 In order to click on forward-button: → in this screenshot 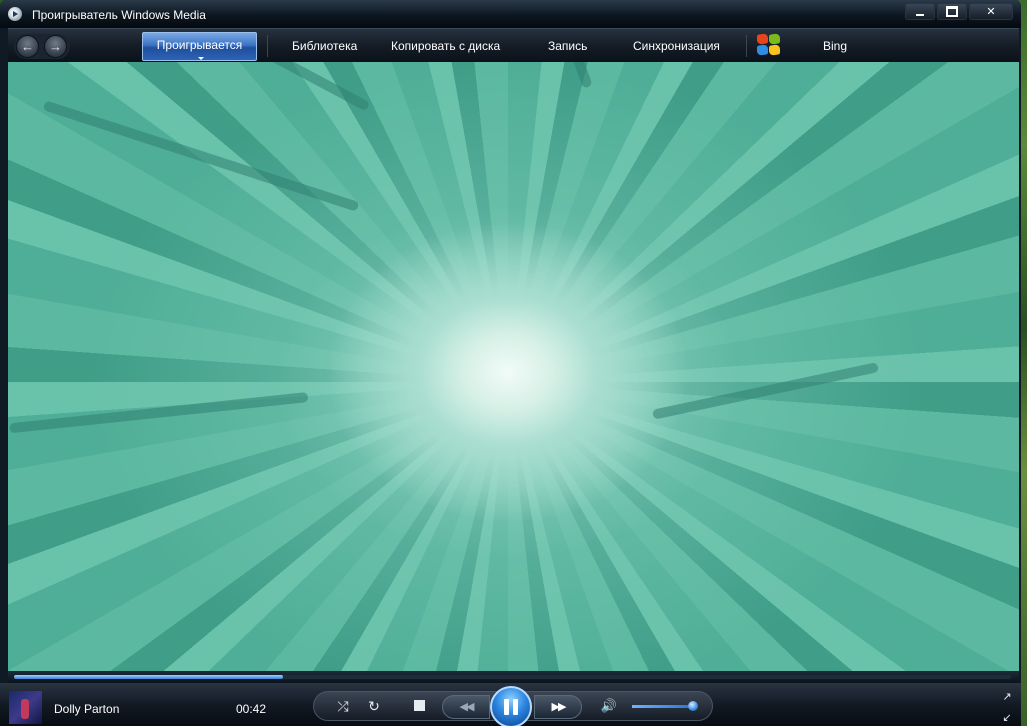, I will do `click(55, 46)`.